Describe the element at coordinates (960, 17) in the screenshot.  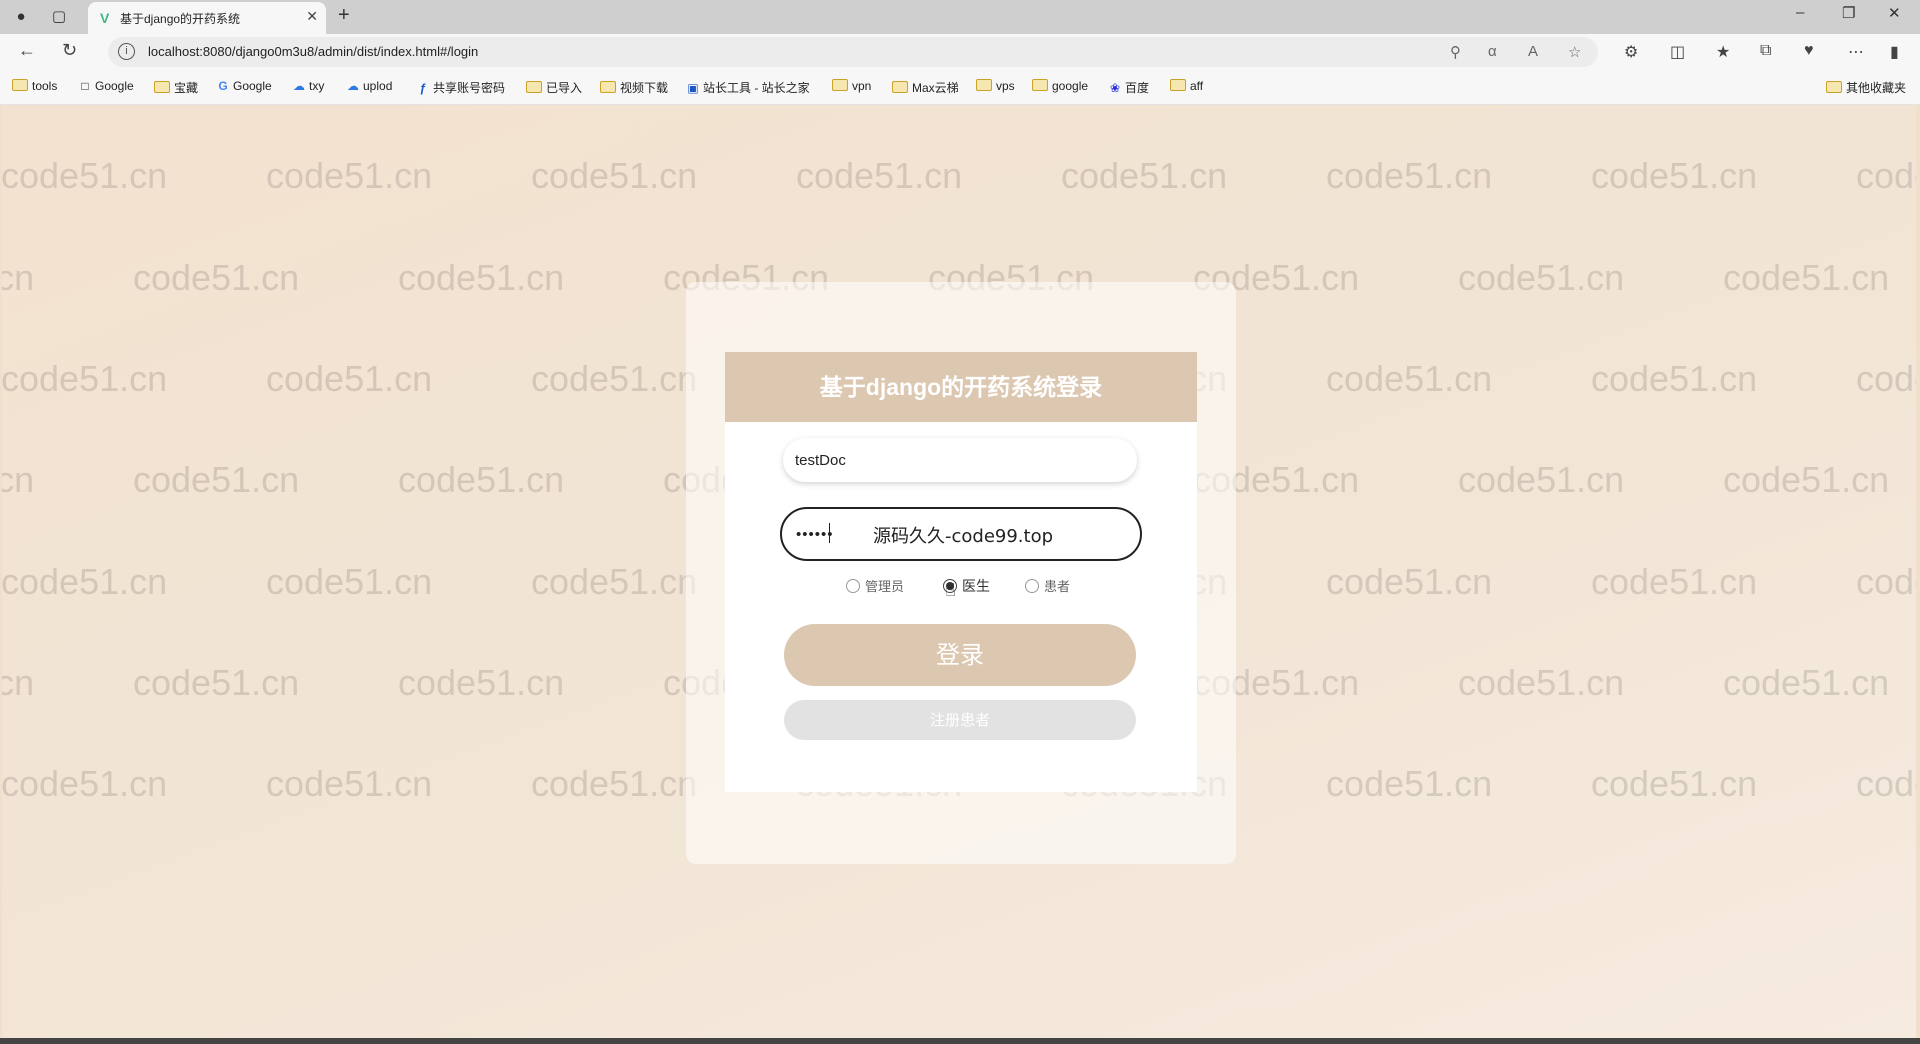
I see `browser-tab-bar: ● ▢ V 基于django的开药系统 ✕ + – ❐ ✕` at that location.